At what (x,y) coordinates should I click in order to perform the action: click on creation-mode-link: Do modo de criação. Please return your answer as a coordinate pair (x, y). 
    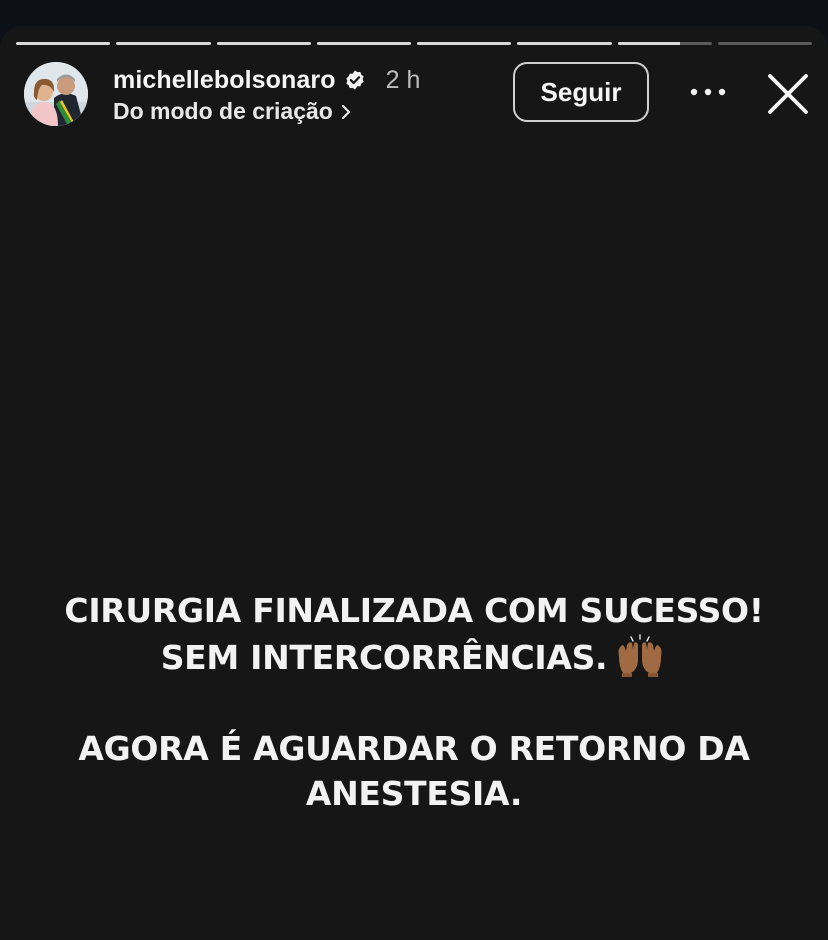
    Looking at the image, I should click on (266, 111).